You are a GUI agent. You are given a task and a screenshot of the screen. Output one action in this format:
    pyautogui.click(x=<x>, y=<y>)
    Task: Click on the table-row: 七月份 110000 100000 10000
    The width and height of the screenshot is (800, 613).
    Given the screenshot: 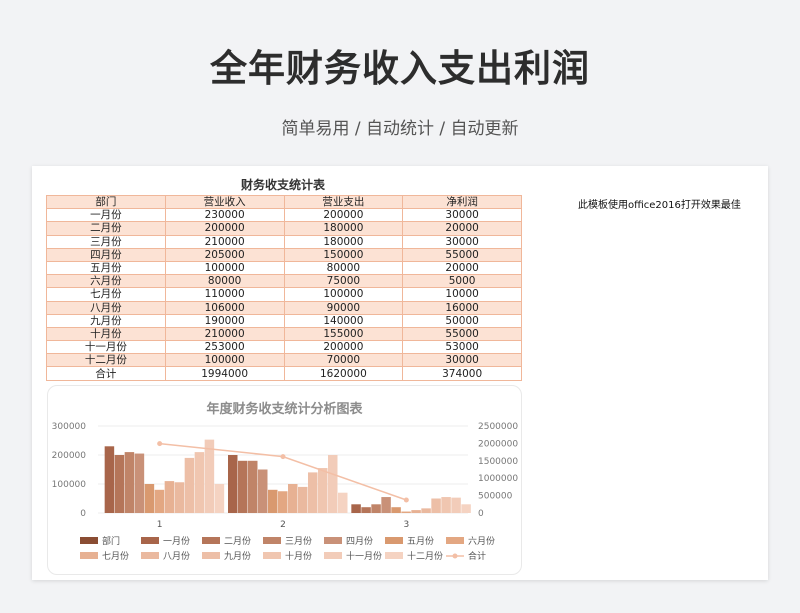 What is the action you would take?
    pyautogui.click(x=284, y=294)
    